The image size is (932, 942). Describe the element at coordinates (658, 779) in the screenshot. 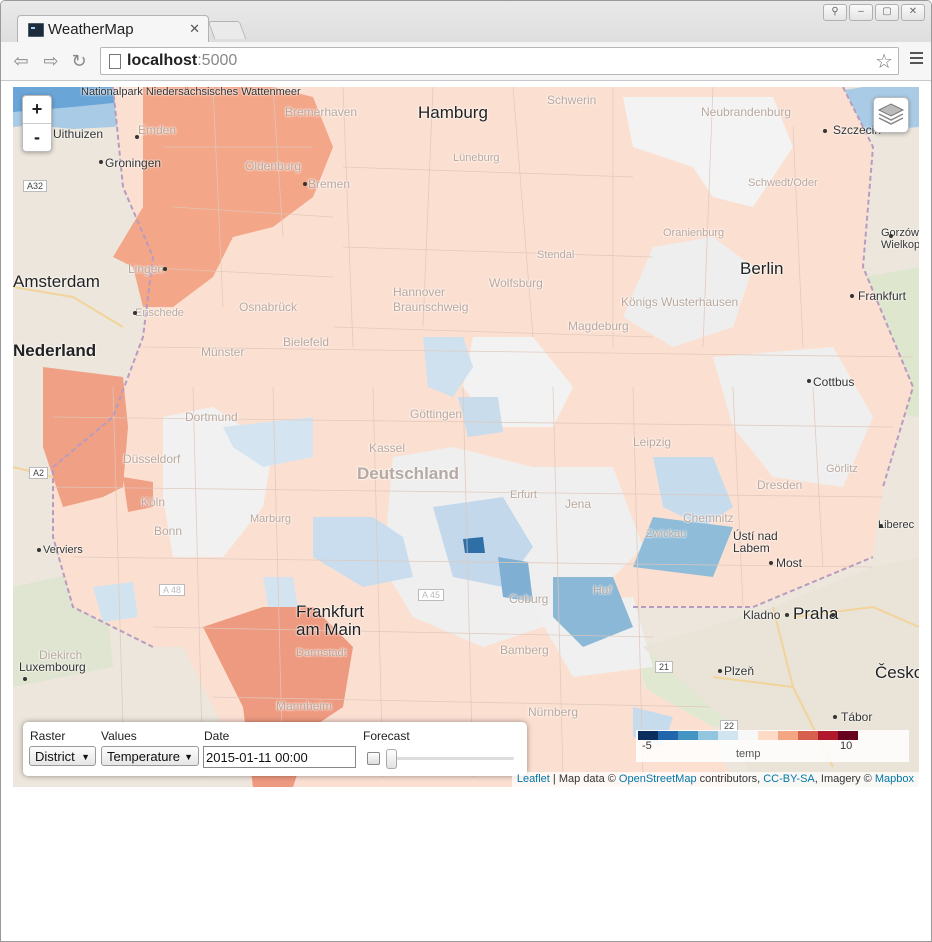

I see `openstreetmap-link: OpenStreetMap` at that location.